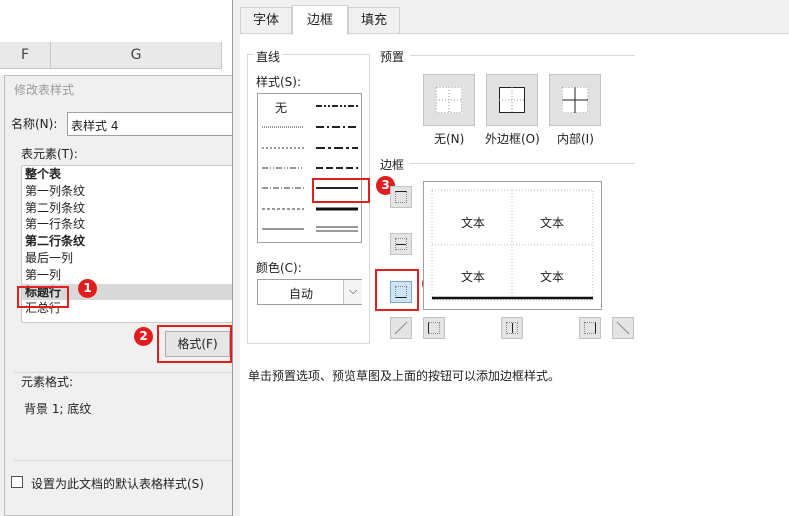  I want to click on name-input-value: 表样式 4, so click(95, 126).